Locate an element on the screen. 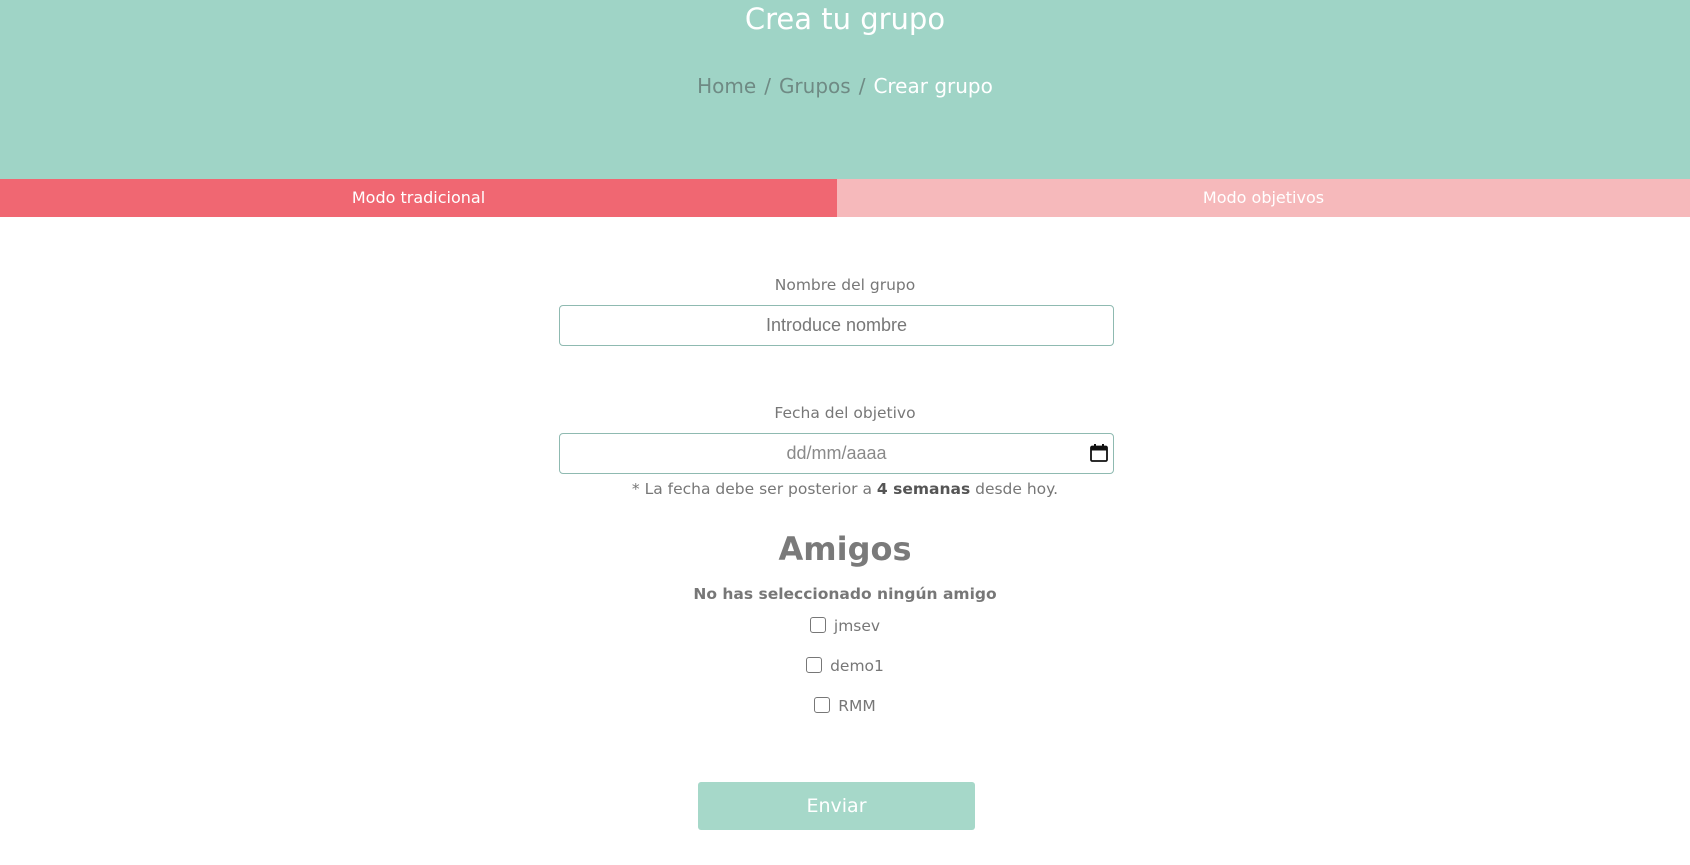 The width and height of the screenshot is (1690, 865). friend-label: demo1 is located at coordinates (857, 666).